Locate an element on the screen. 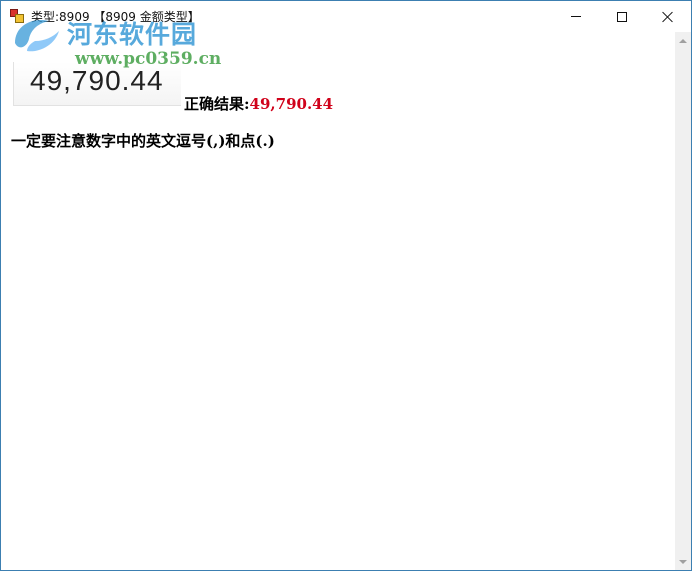  close-button is located at coordinates (668, 16).